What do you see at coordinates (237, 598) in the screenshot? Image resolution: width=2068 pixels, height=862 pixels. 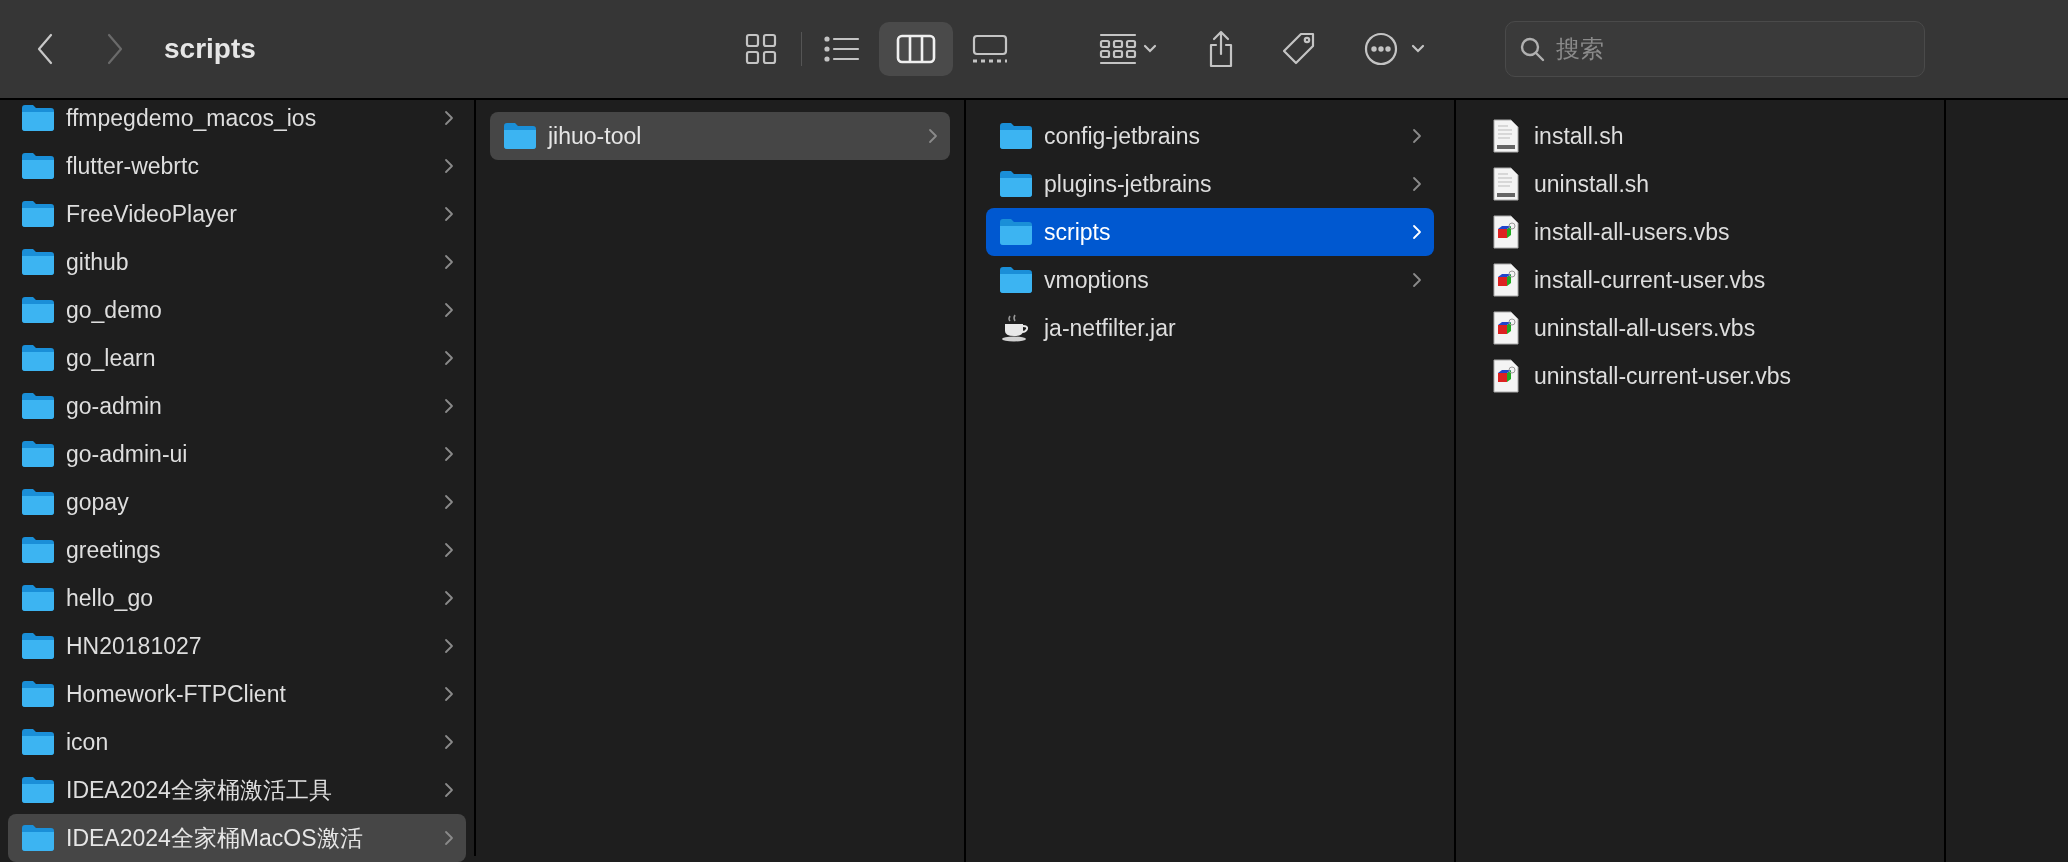 I see `file-row: hello_go` at bounding box center [237, 598].